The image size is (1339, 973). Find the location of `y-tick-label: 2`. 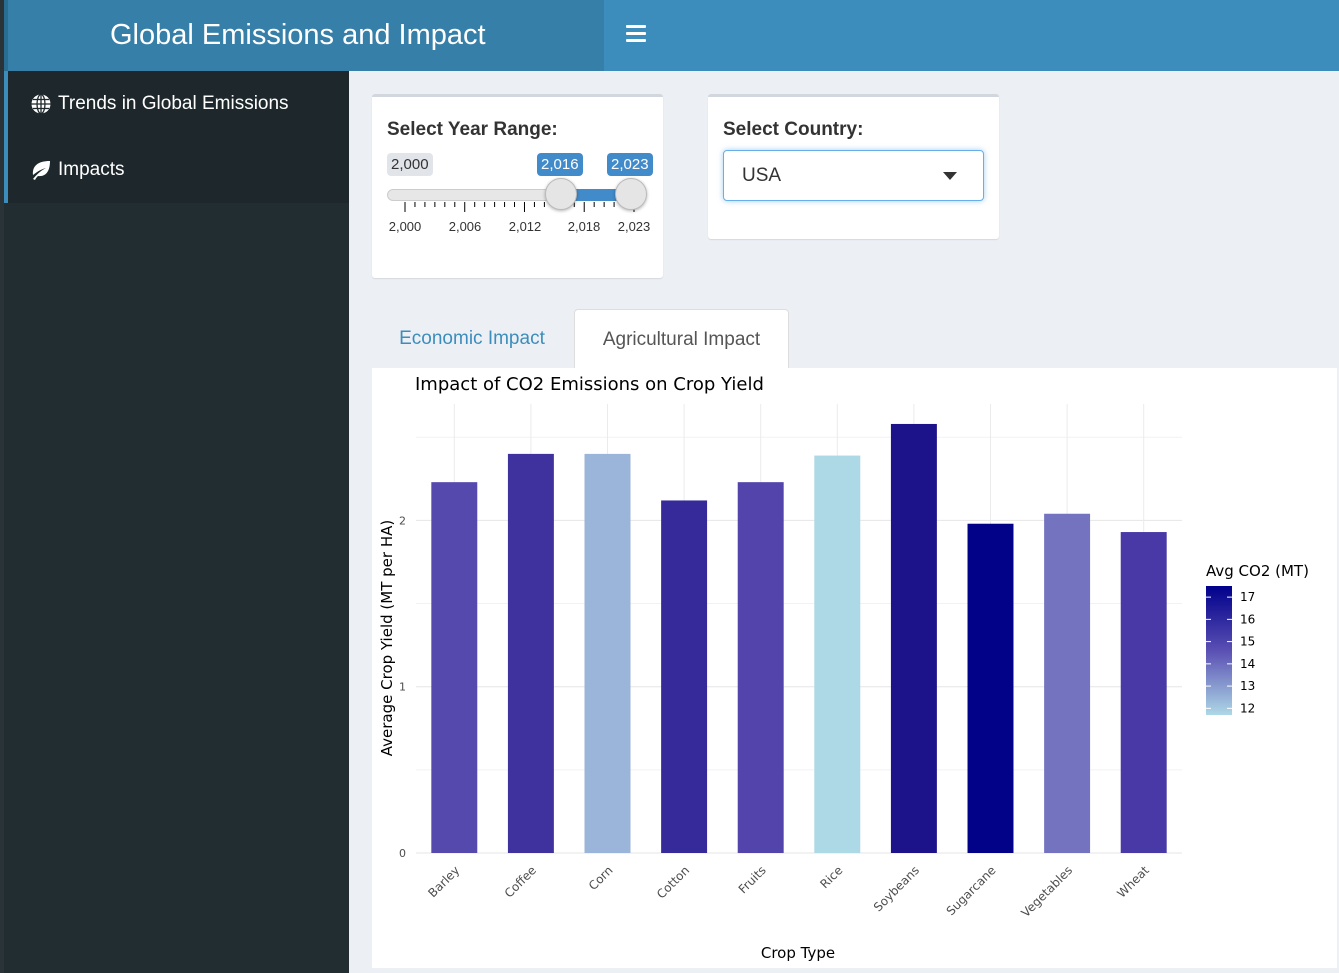

y-tick-label: 2 is located at coordinates (402, 520).